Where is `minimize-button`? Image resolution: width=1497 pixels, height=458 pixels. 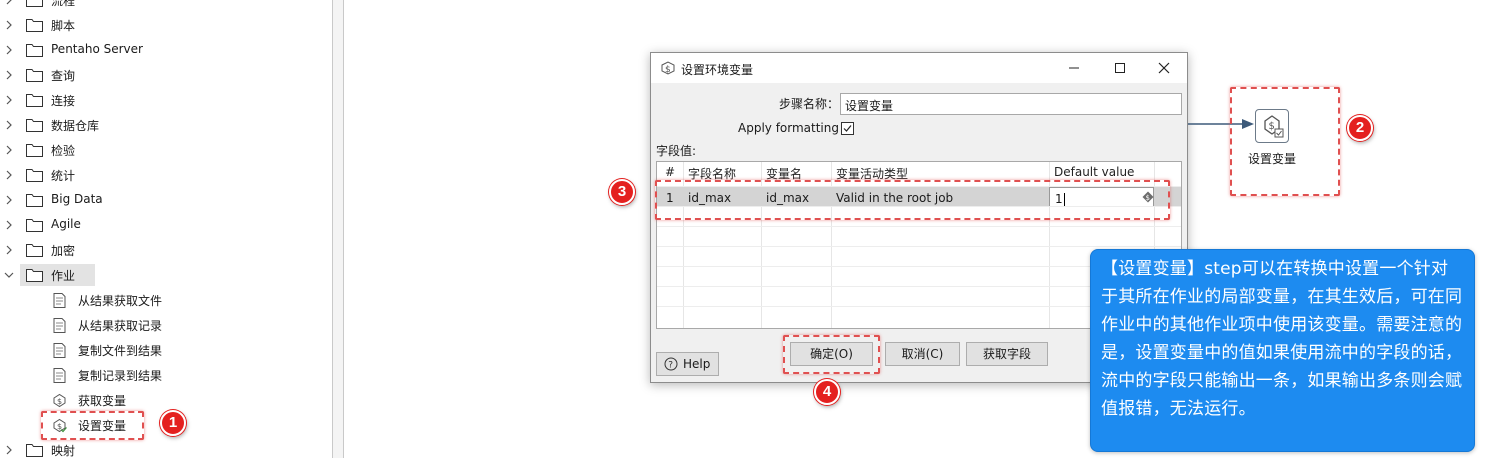
minimize-button is located at coordinates (1074, 68).